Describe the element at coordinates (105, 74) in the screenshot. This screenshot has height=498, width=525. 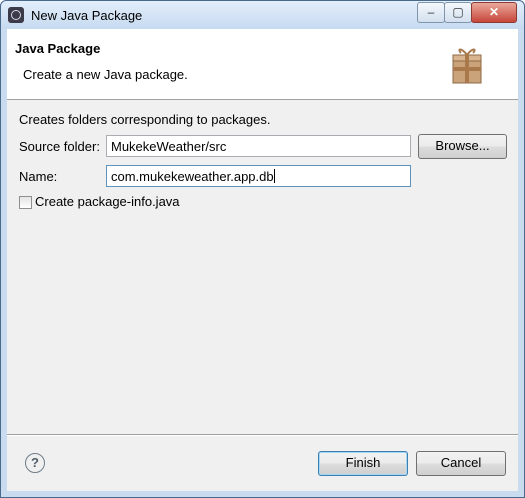
I see `banner-description: Create a new Java package.` at that location.